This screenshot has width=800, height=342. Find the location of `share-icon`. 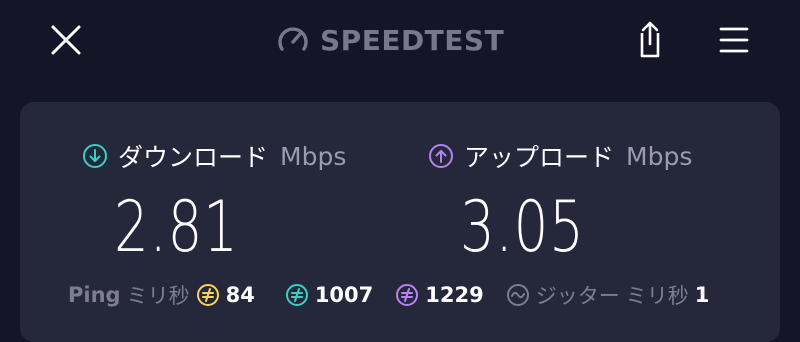

share-icon is located at coordinates (650, 39).